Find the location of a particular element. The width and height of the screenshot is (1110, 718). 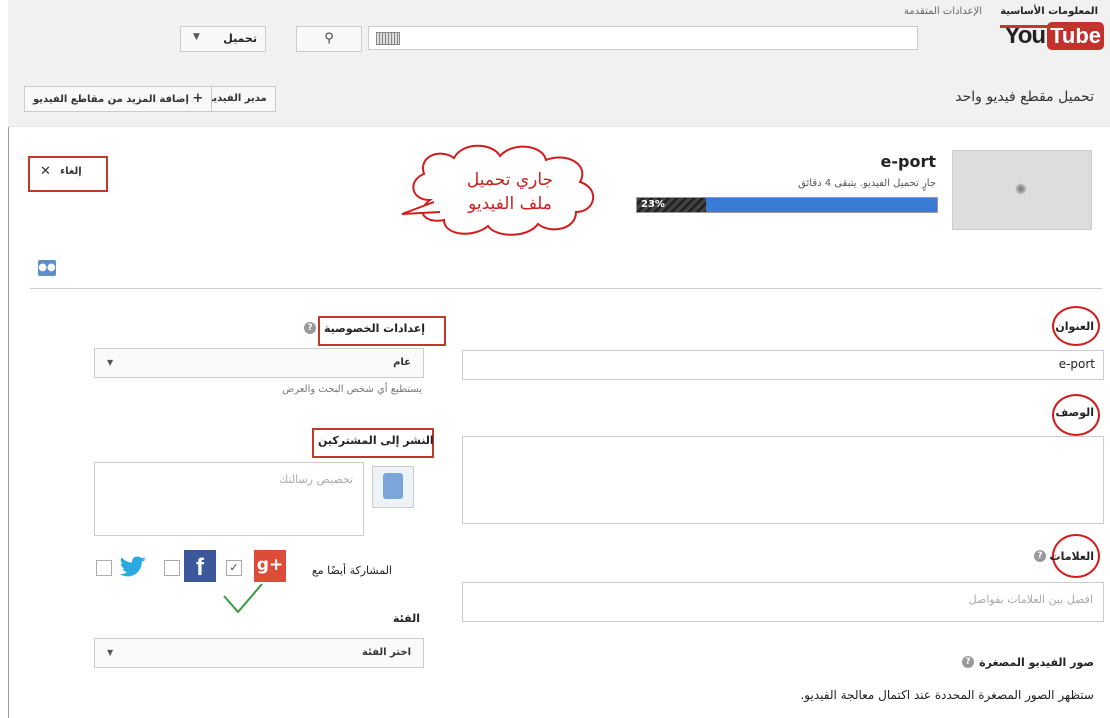

search-input is located at coordinates (643, 38).